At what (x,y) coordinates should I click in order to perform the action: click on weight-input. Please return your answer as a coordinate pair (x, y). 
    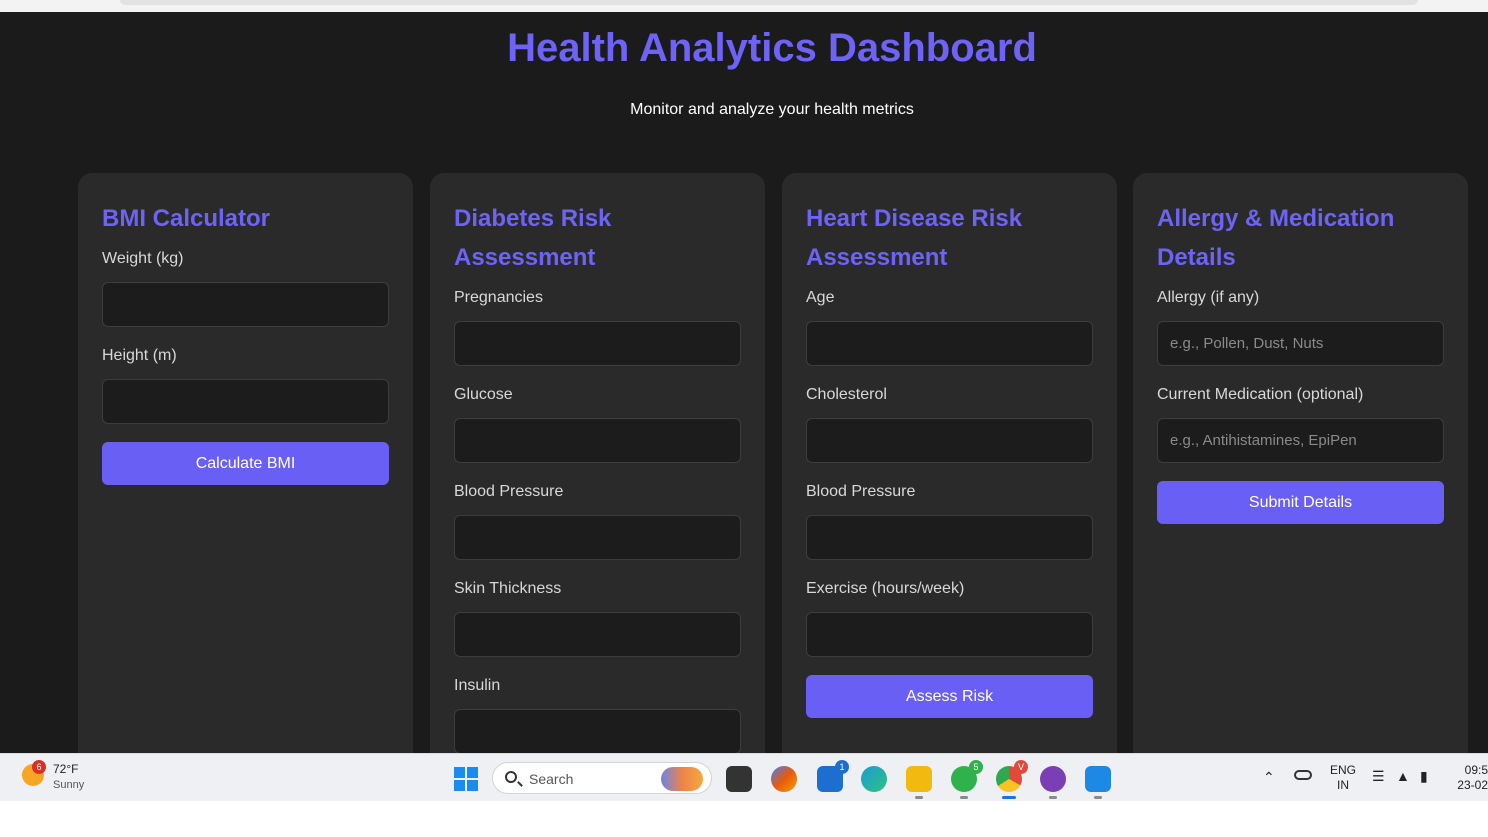
    Looking at the image, I should click on (245, 304).